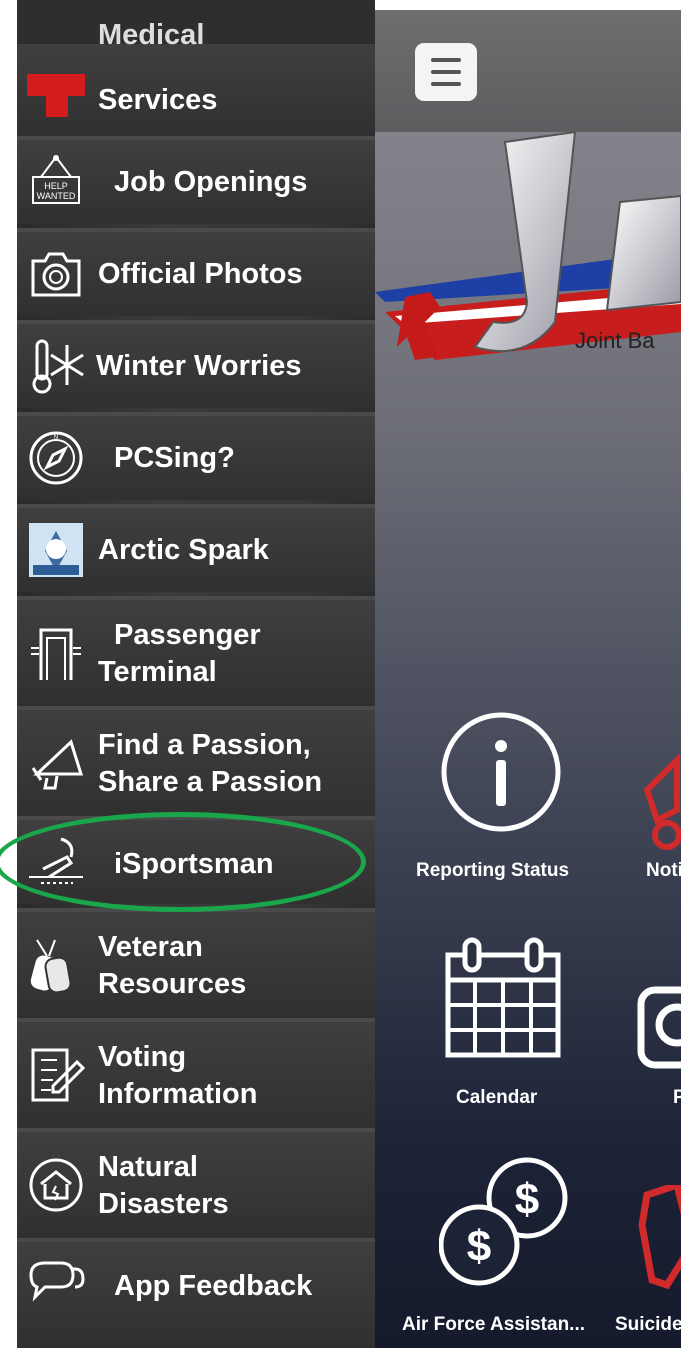 The image size is (681, 1348). I want to click on sidebar-item-label: Voting, so click(142, 1057).